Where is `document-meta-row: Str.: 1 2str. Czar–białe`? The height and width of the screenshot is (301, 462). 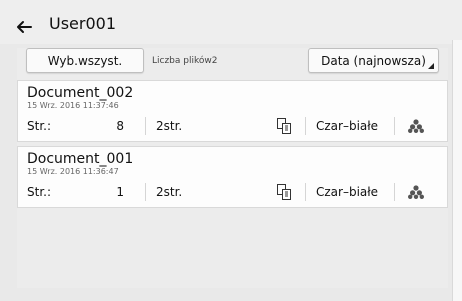
document-meta-row: Str.: 1 2str. Czar–białe is located at coordinates (233, 192).